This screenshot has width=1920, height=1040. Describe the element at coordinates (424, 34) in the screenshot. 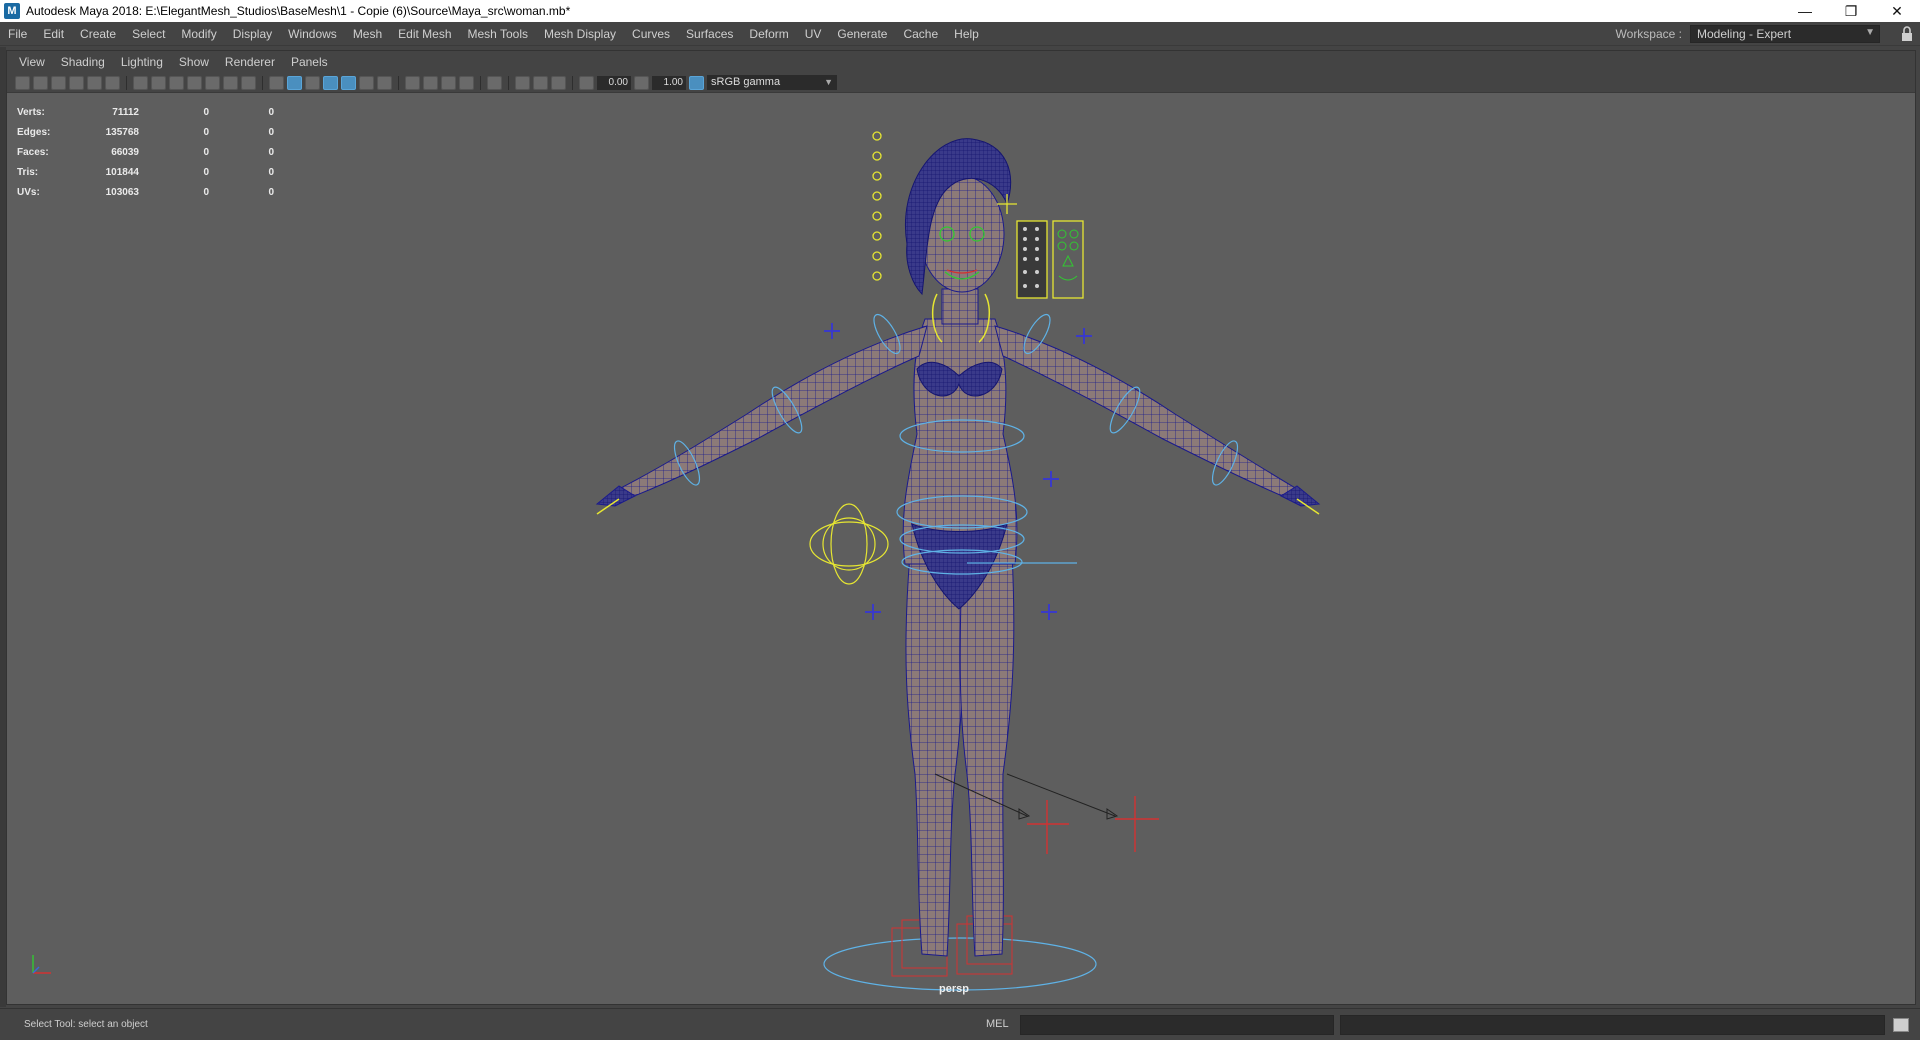

I see `menu-edit-mesh: Edit Mesh` at that location.